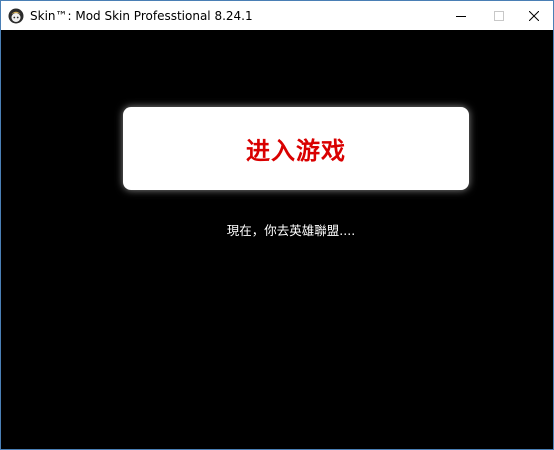 Image resolution: width=554 pixels, height=450 pixels. I want to click on minimize-icon, so click(461, 16).